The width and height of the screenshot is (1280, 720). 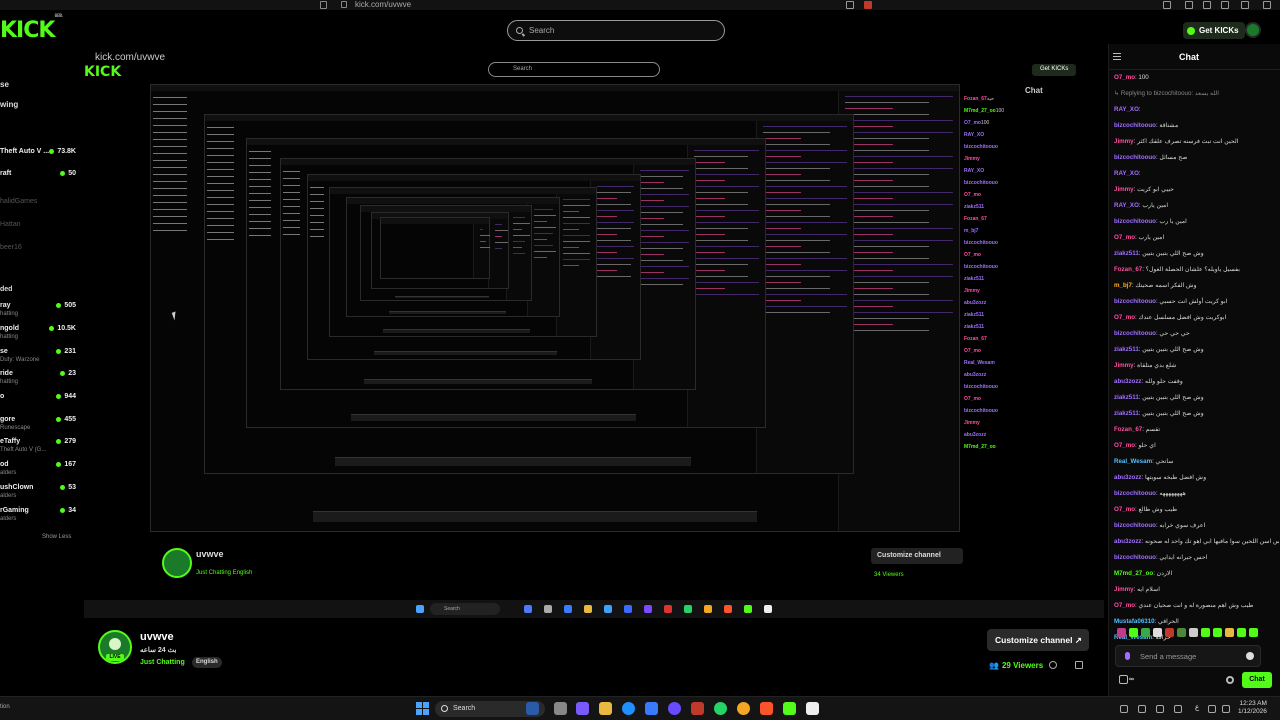 What do you see at coordinates (1196, 558) in the screenshot?
I see `chat-message: bizcochitoouo: احس جيرانه ايدايي` at bounding box center [1196, 558].